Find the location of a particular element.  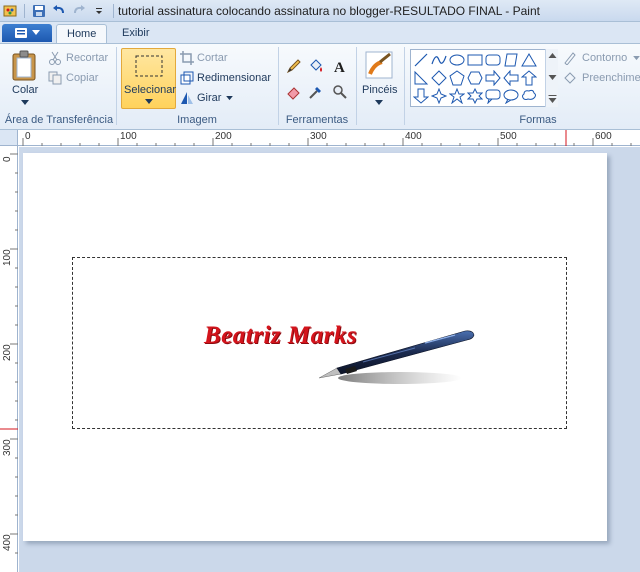

brushes-button: Pincéis is located at coordinates (380, 78).